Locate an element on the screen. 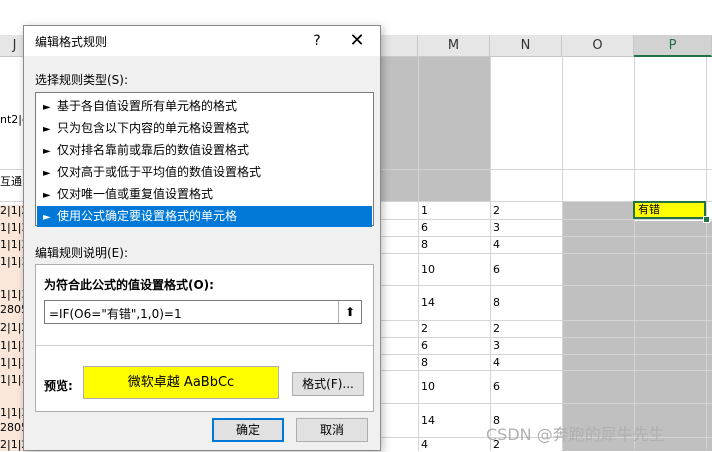  fill-handle is located at coordinates (706, 219).